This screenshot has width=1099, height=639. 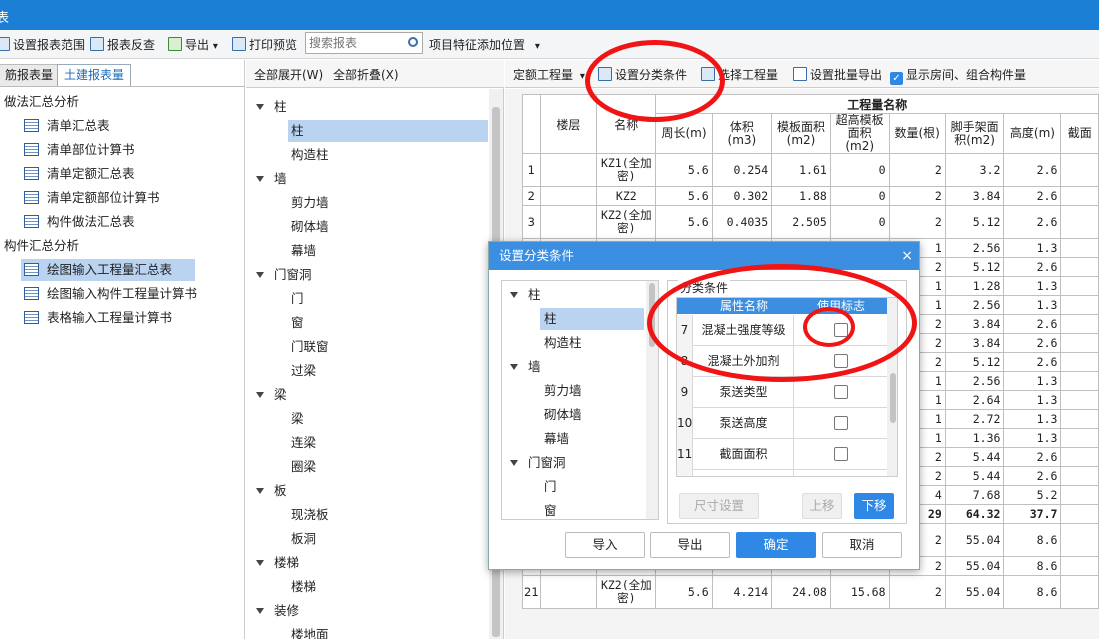 What do you see at coordinates (388, 131) in the screenshot?
I see `tree-node: 柱` at bounding box center [388, 131].